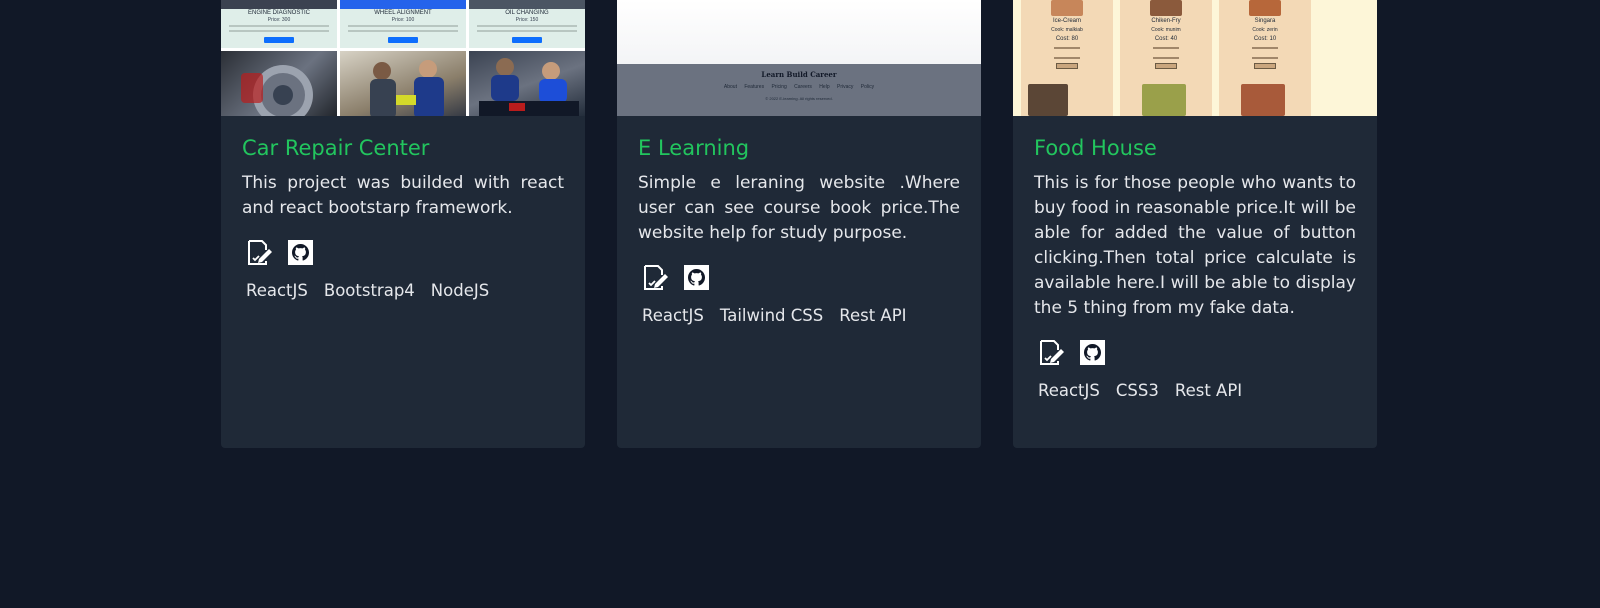  Describe the element at coordinates (1166, 39) in the screenshot. I see `food-cost: Cost: 40` at that location.